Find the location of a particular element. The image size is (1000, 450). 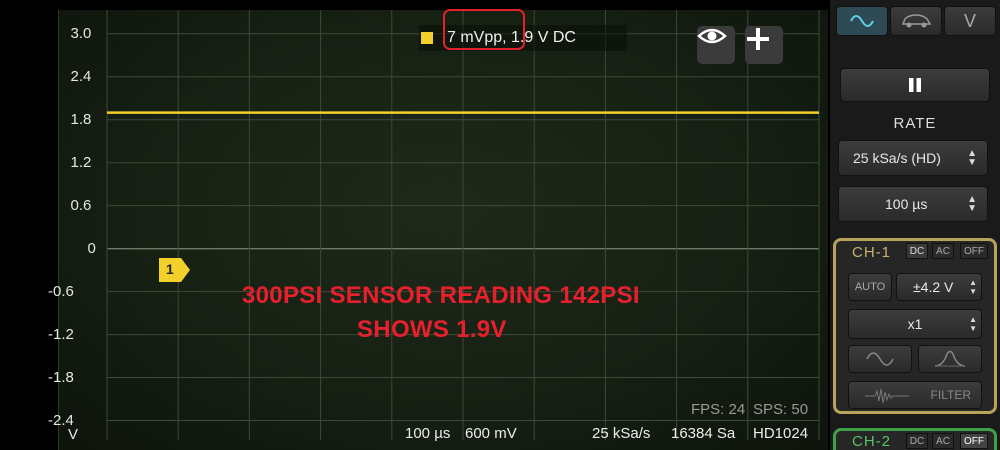

filter-curve-icon is located at coordinates (950, 358).